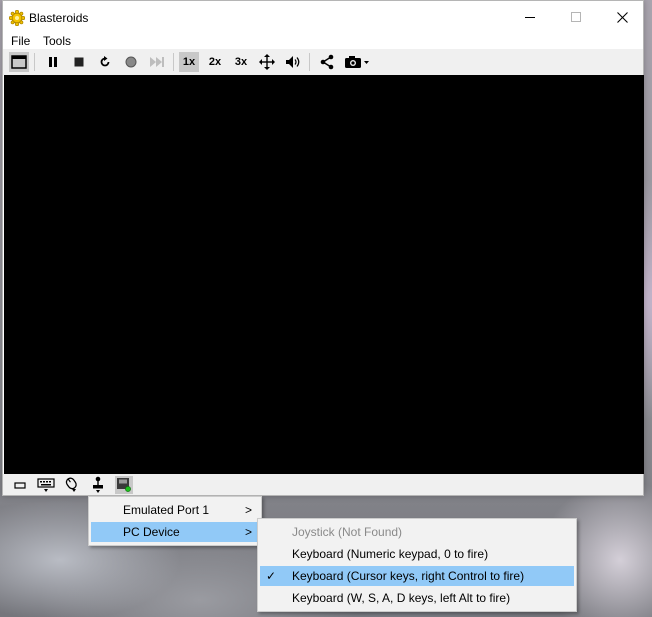  I want to click on mouse-icon, so click(71, 484).